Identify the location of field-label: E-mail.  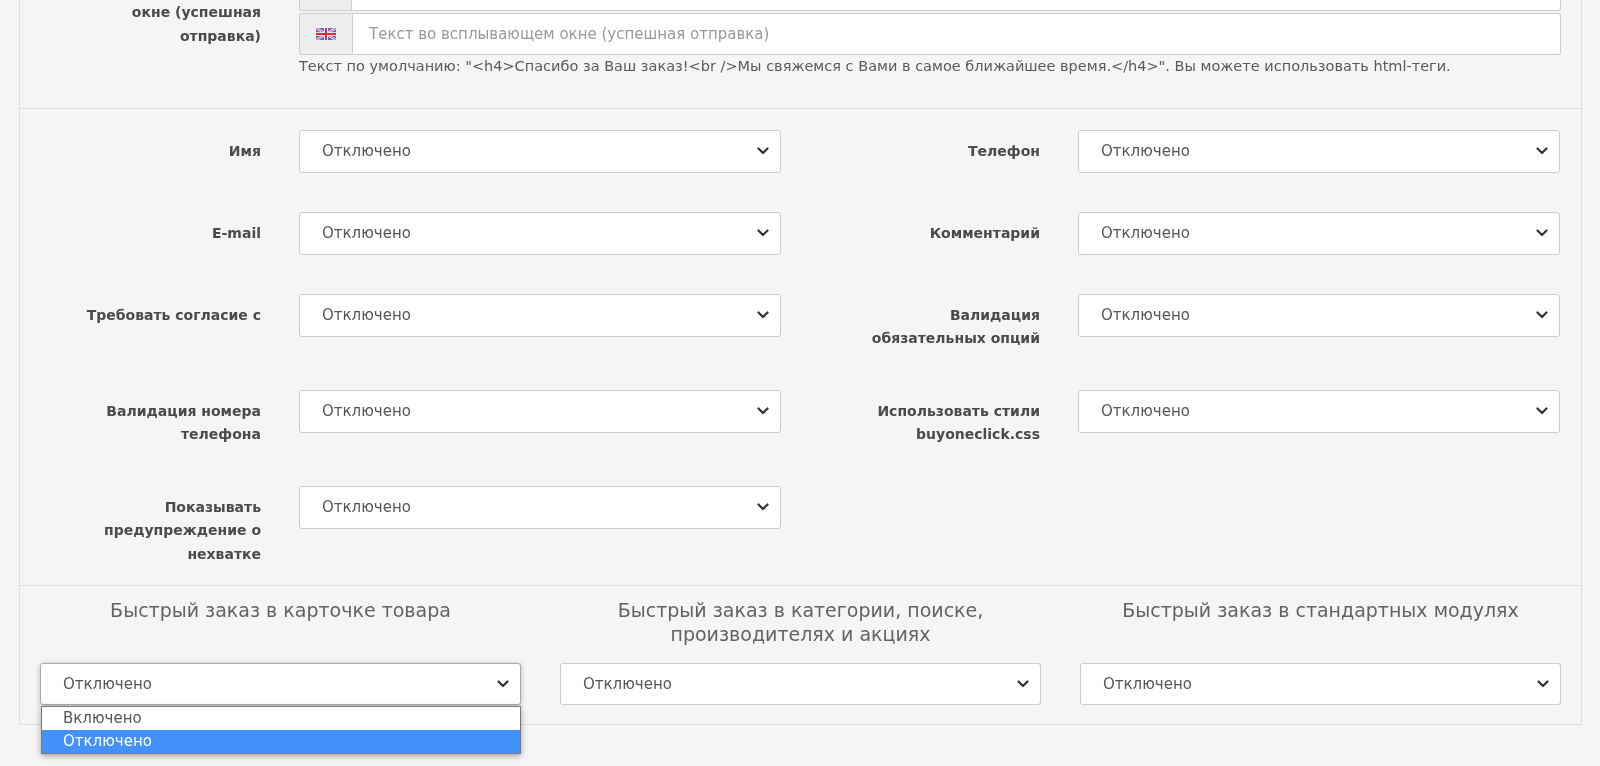
(236, 233).